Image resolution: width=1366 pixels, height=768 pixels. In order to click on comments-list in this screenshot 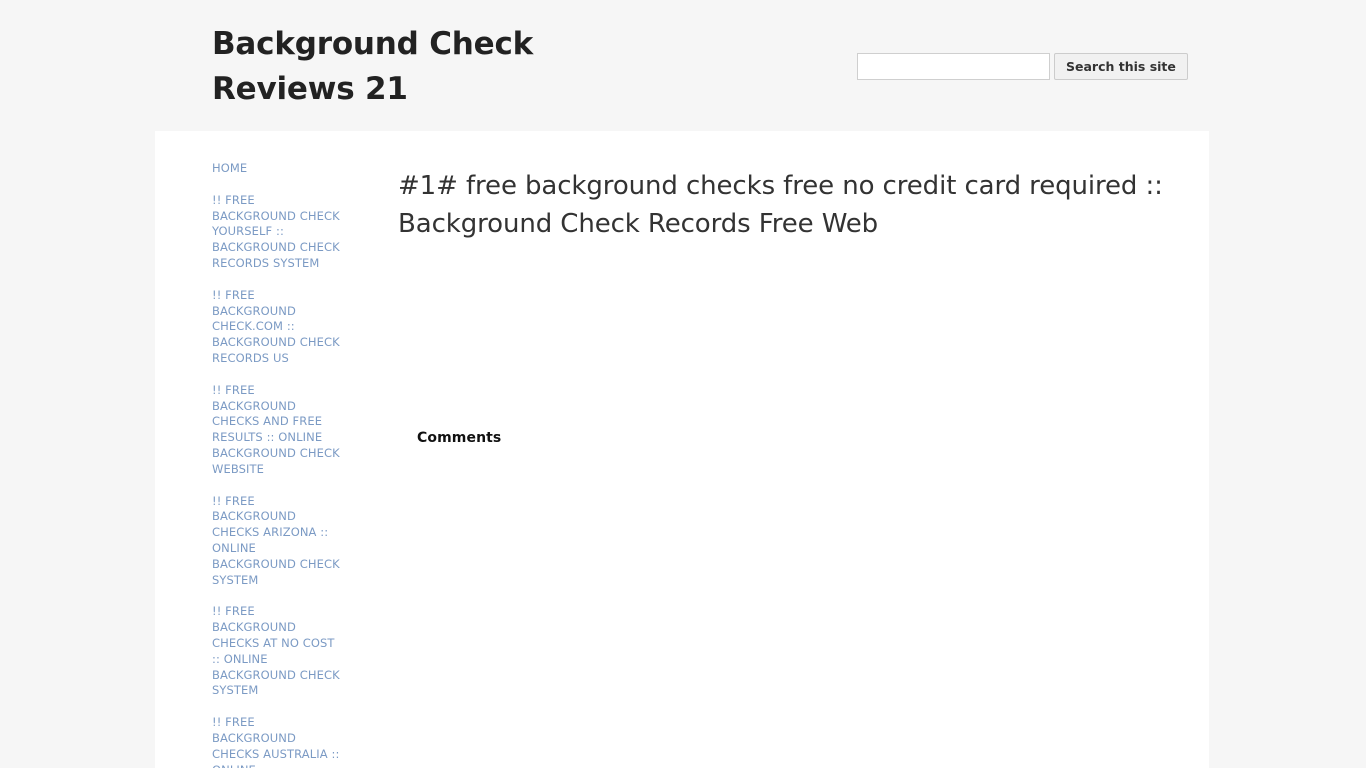, I will do `click(783, 507)`.